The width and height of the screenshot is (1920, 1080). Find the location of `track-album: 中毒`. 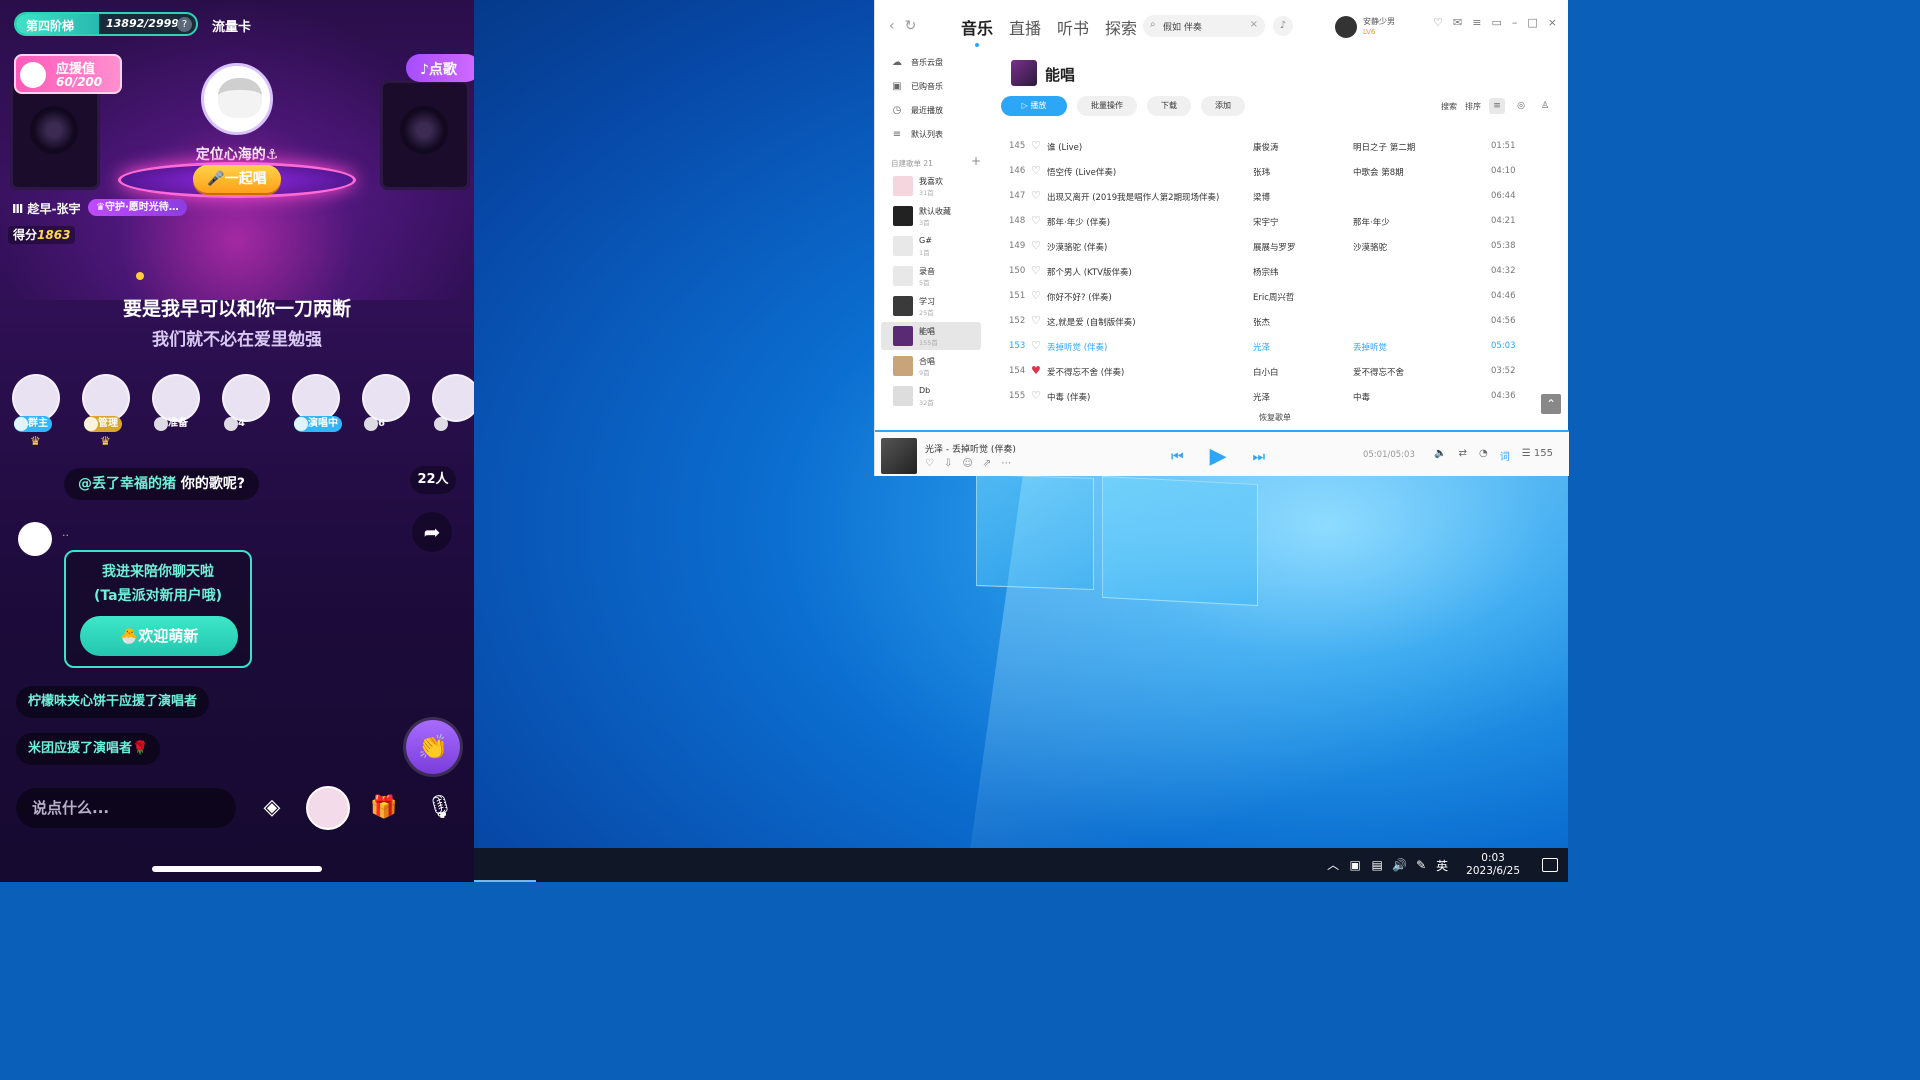

track-album: 中毒 is located at coordinates (1413, 397).